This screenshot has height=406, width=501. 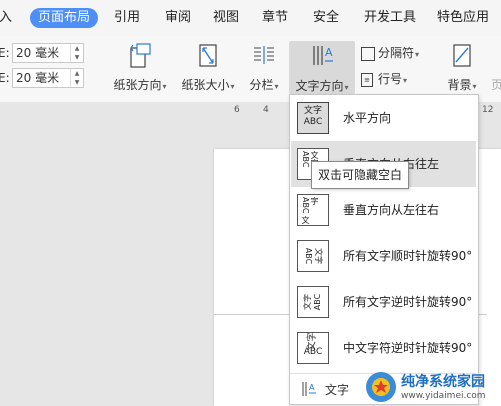 What do you see at coordinates (226, 18) in the screenshot?
I see `tab-view: 视图` at bounding box center [226, 18].